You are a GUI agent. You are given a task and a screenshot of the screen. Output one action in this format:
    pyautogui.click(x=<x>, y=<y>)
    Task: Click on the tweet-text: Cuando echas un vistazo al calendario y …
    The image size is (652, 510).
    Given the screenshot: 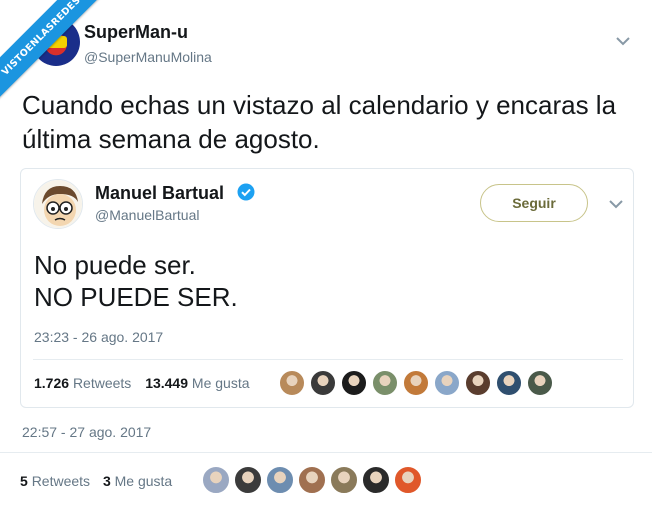 What is the action you would take?
    pyautogui.click(x=319, y=122)
    